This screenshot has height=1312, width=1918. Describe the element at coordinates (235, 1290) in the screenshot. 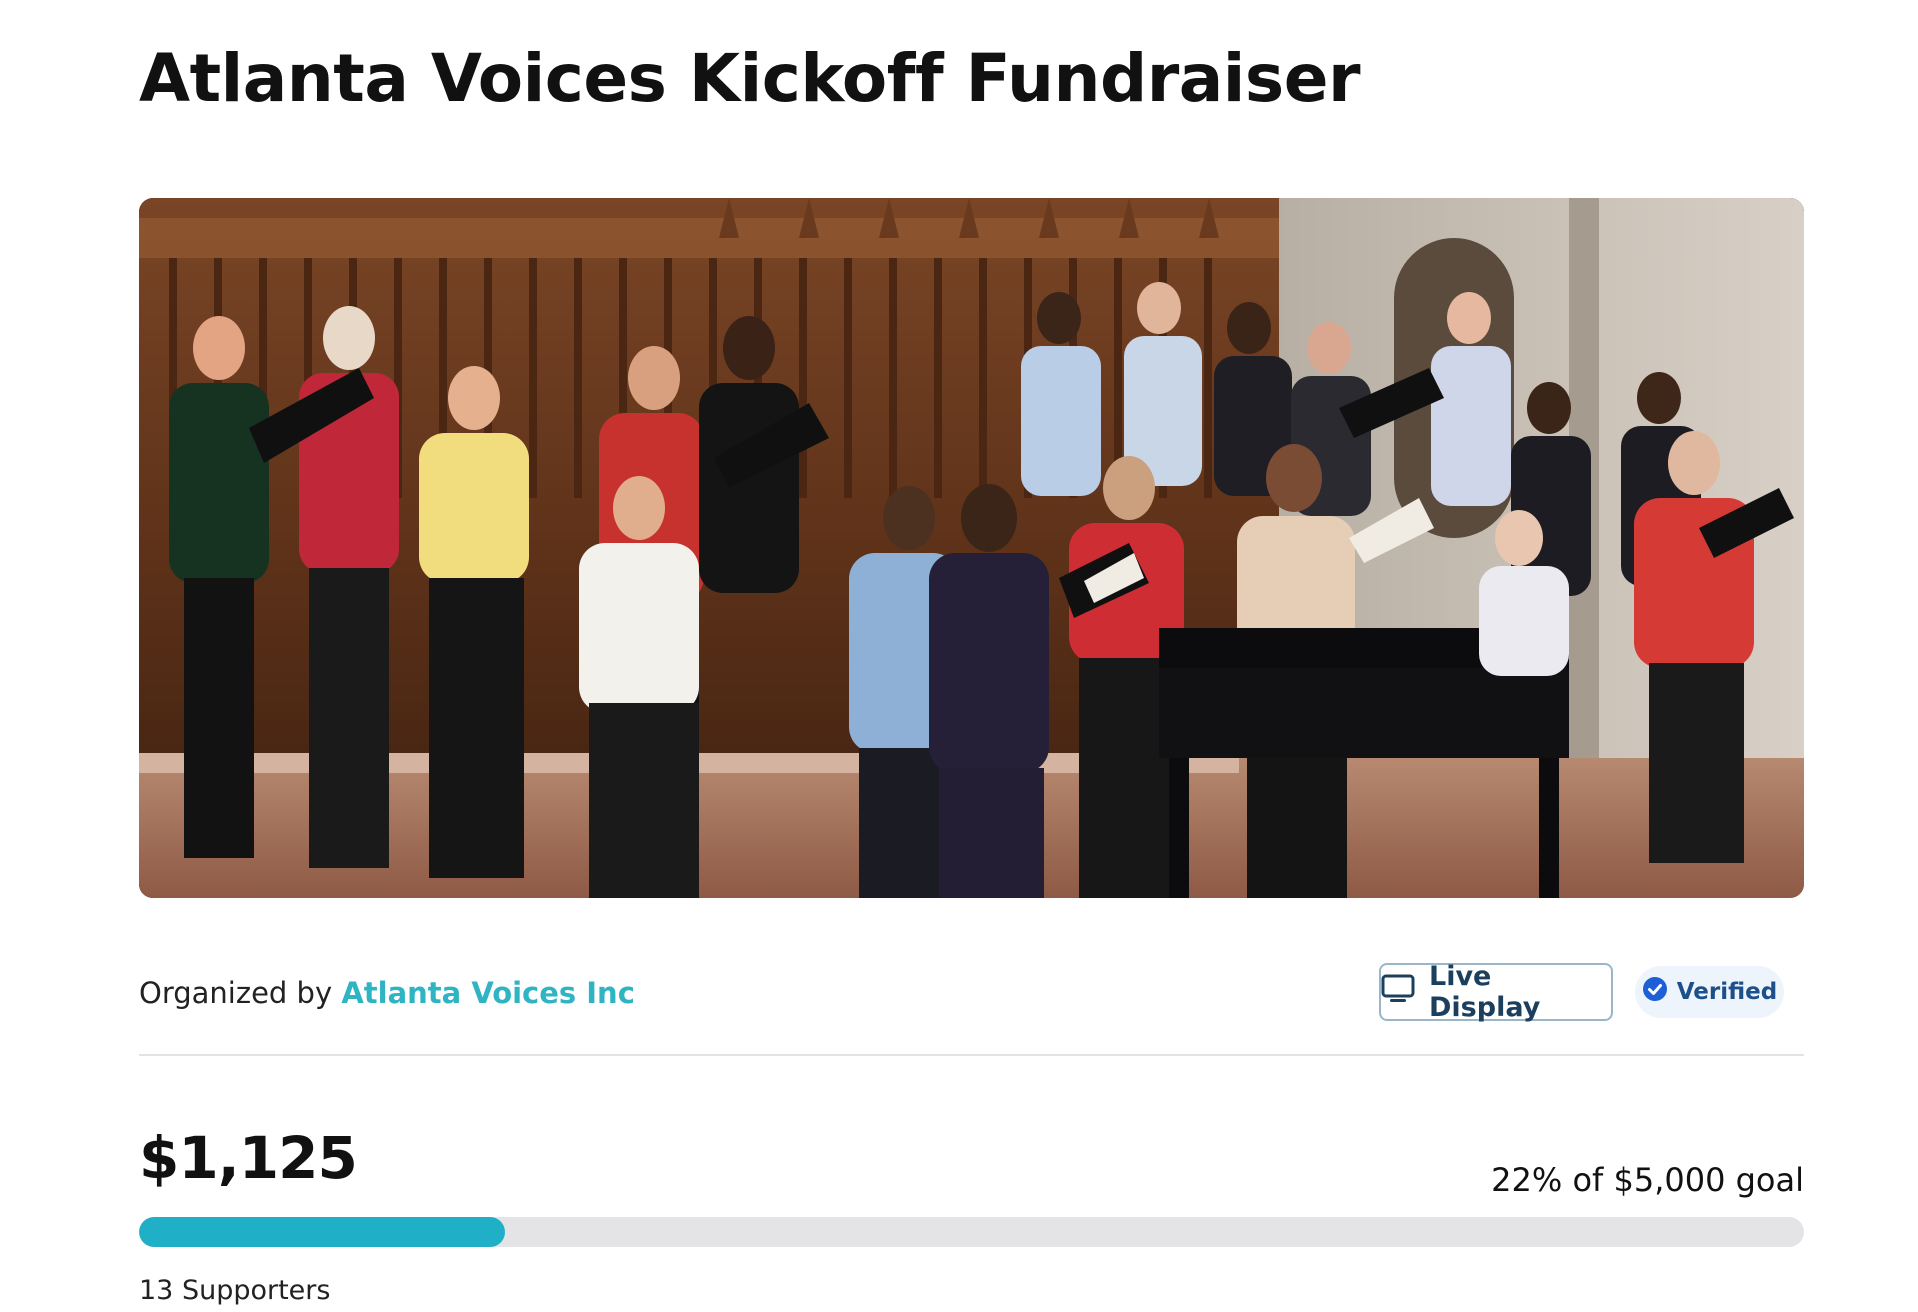

I see `supporters-count: 13 Supporters` at that location.